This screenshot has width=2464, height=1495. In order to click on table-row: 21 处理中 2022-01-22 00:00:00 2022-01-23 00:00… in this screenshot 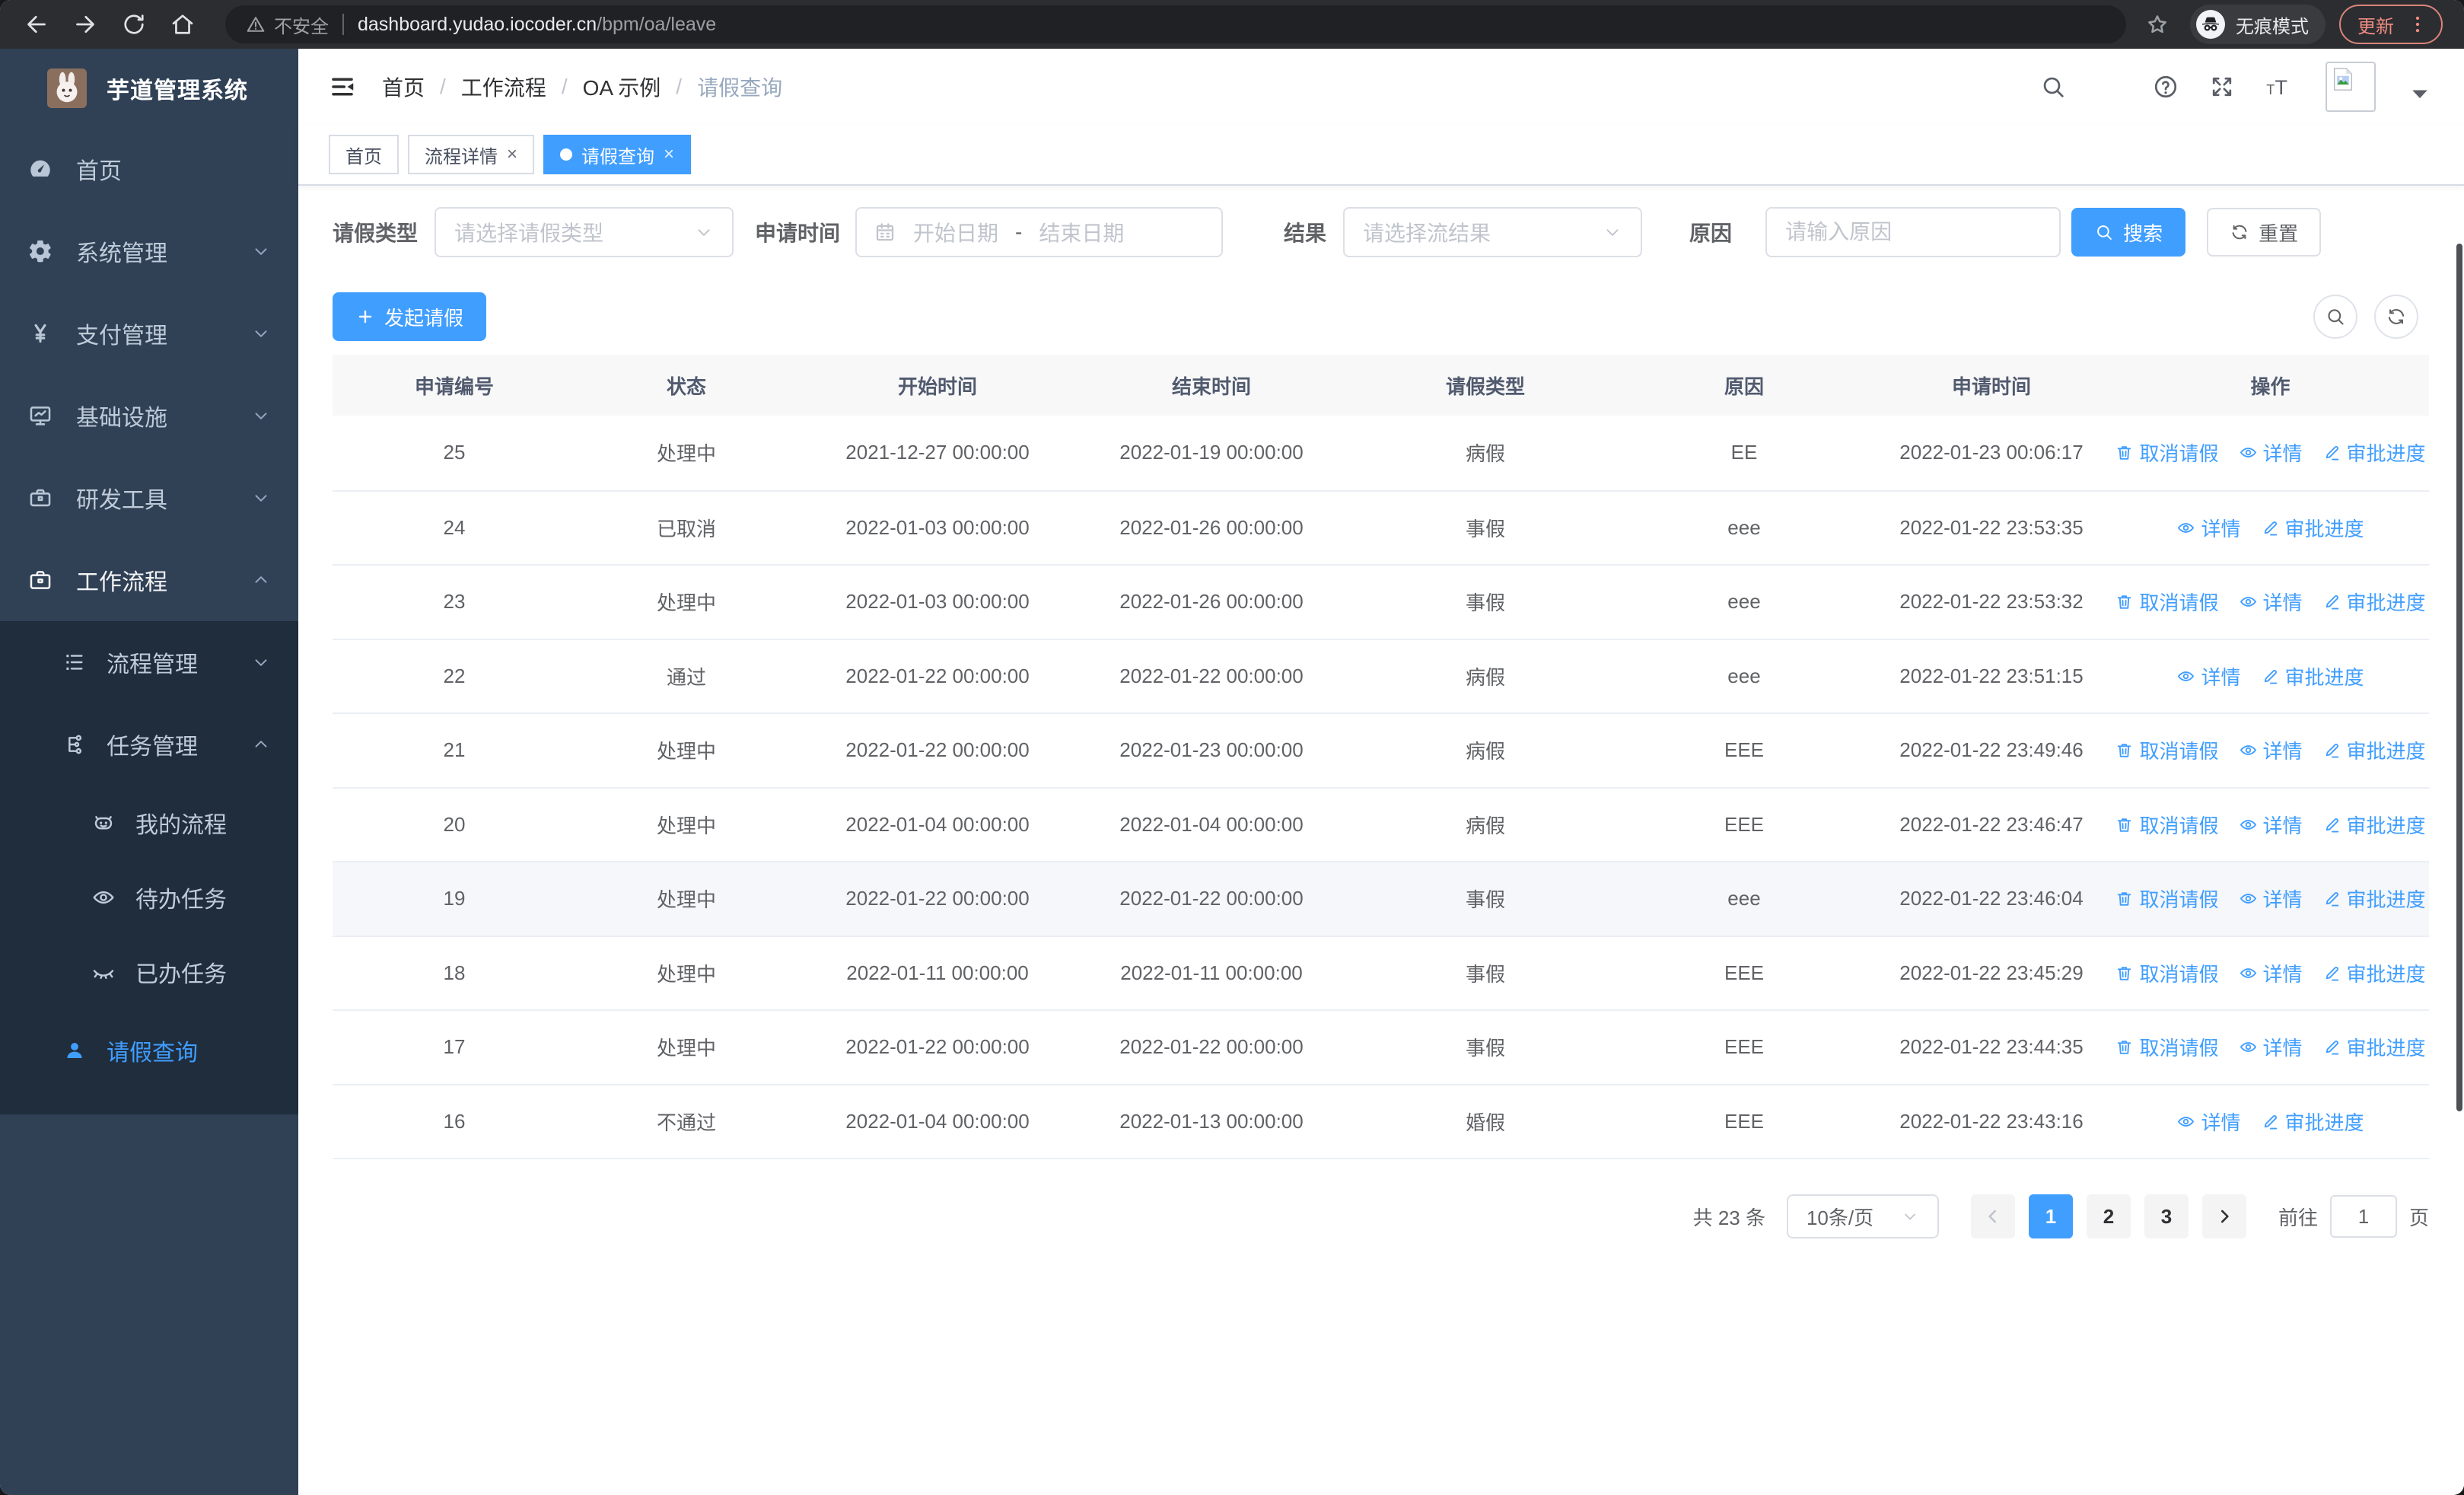, I will do `click(1381, 750)`.